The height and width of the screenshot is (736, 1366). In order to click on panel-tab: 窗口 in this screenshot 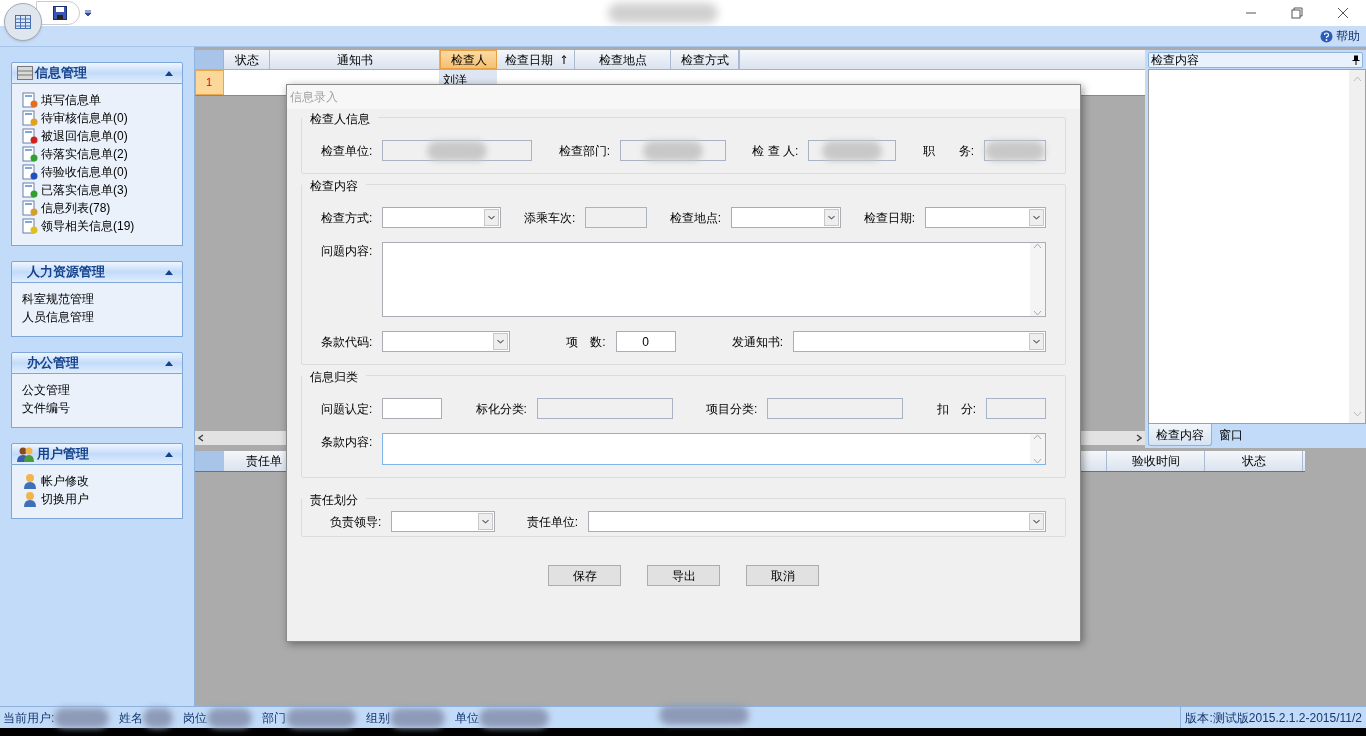, I will do `click(1231, 435)`.